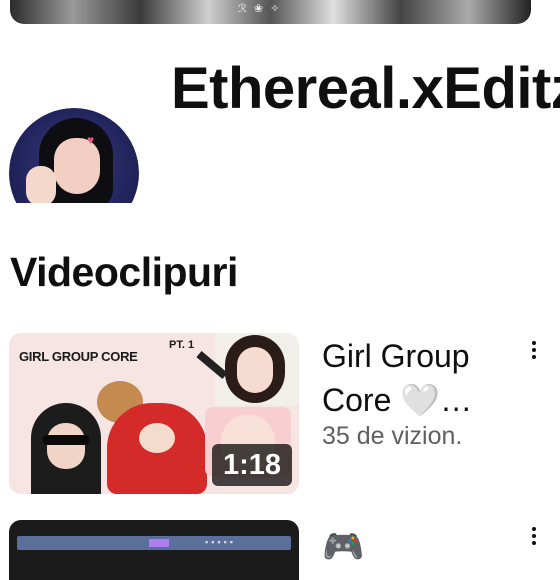 The height and width of the screenshot is (580, 560). I want to click on channel-banner: ℛ ❀ ✧, so click(270, 12).